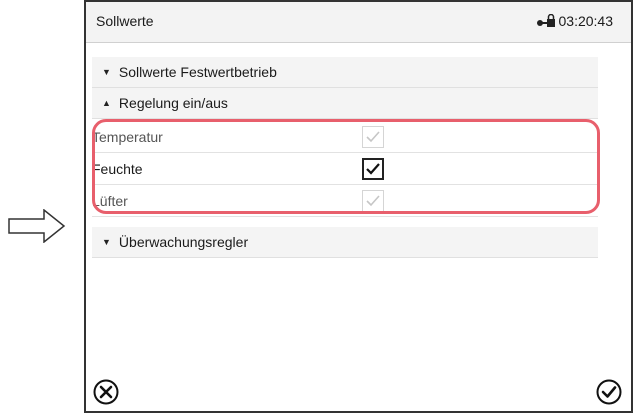 Image resolution: width=635 pixels, height=414 pixels. Describe the element at coordinates (173, 103) in the screenshot. I see `section-label: Regelung ein/aus` at that location.